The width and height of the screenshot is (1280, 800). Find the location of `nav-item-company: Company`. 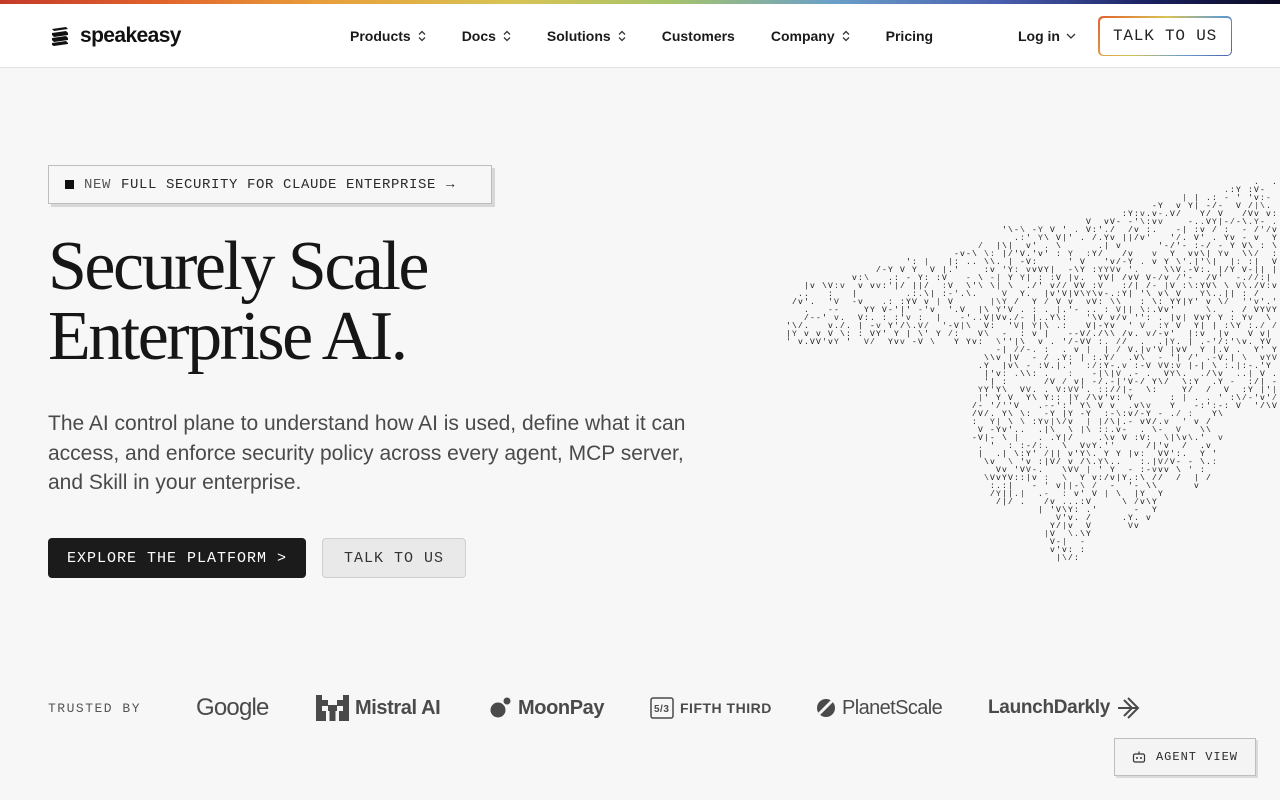

nav-item-company: Company is located at coordinates (810, 36).